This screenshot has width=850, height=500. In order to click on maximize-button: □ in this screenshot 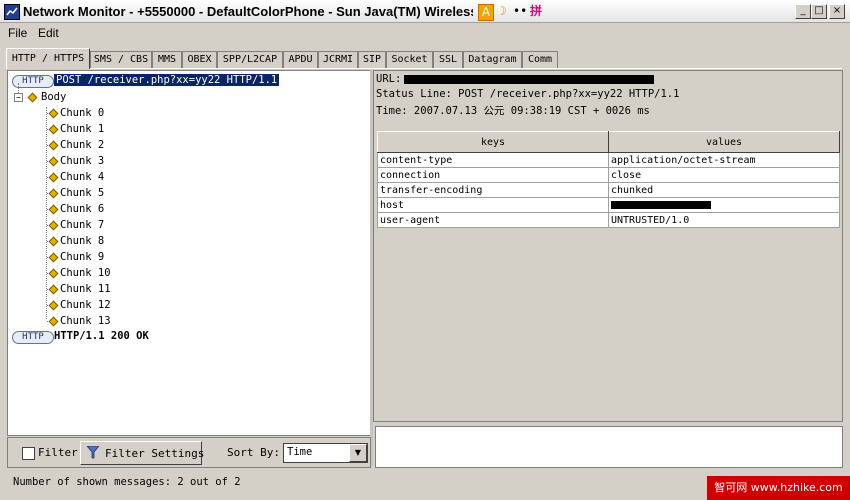, I will do `click(819, 11)`.